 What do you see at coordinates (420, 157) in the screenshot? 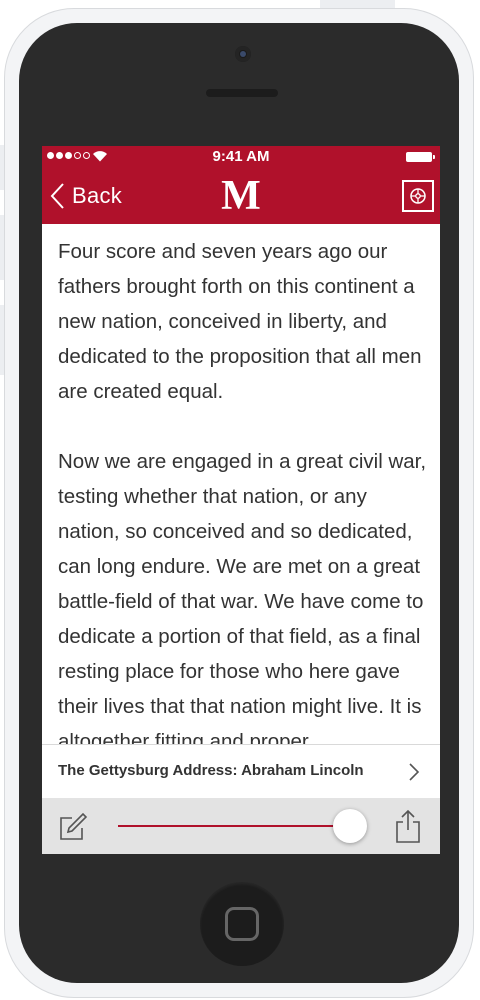
I see `battery-icon` at bounding box center [420, 157].